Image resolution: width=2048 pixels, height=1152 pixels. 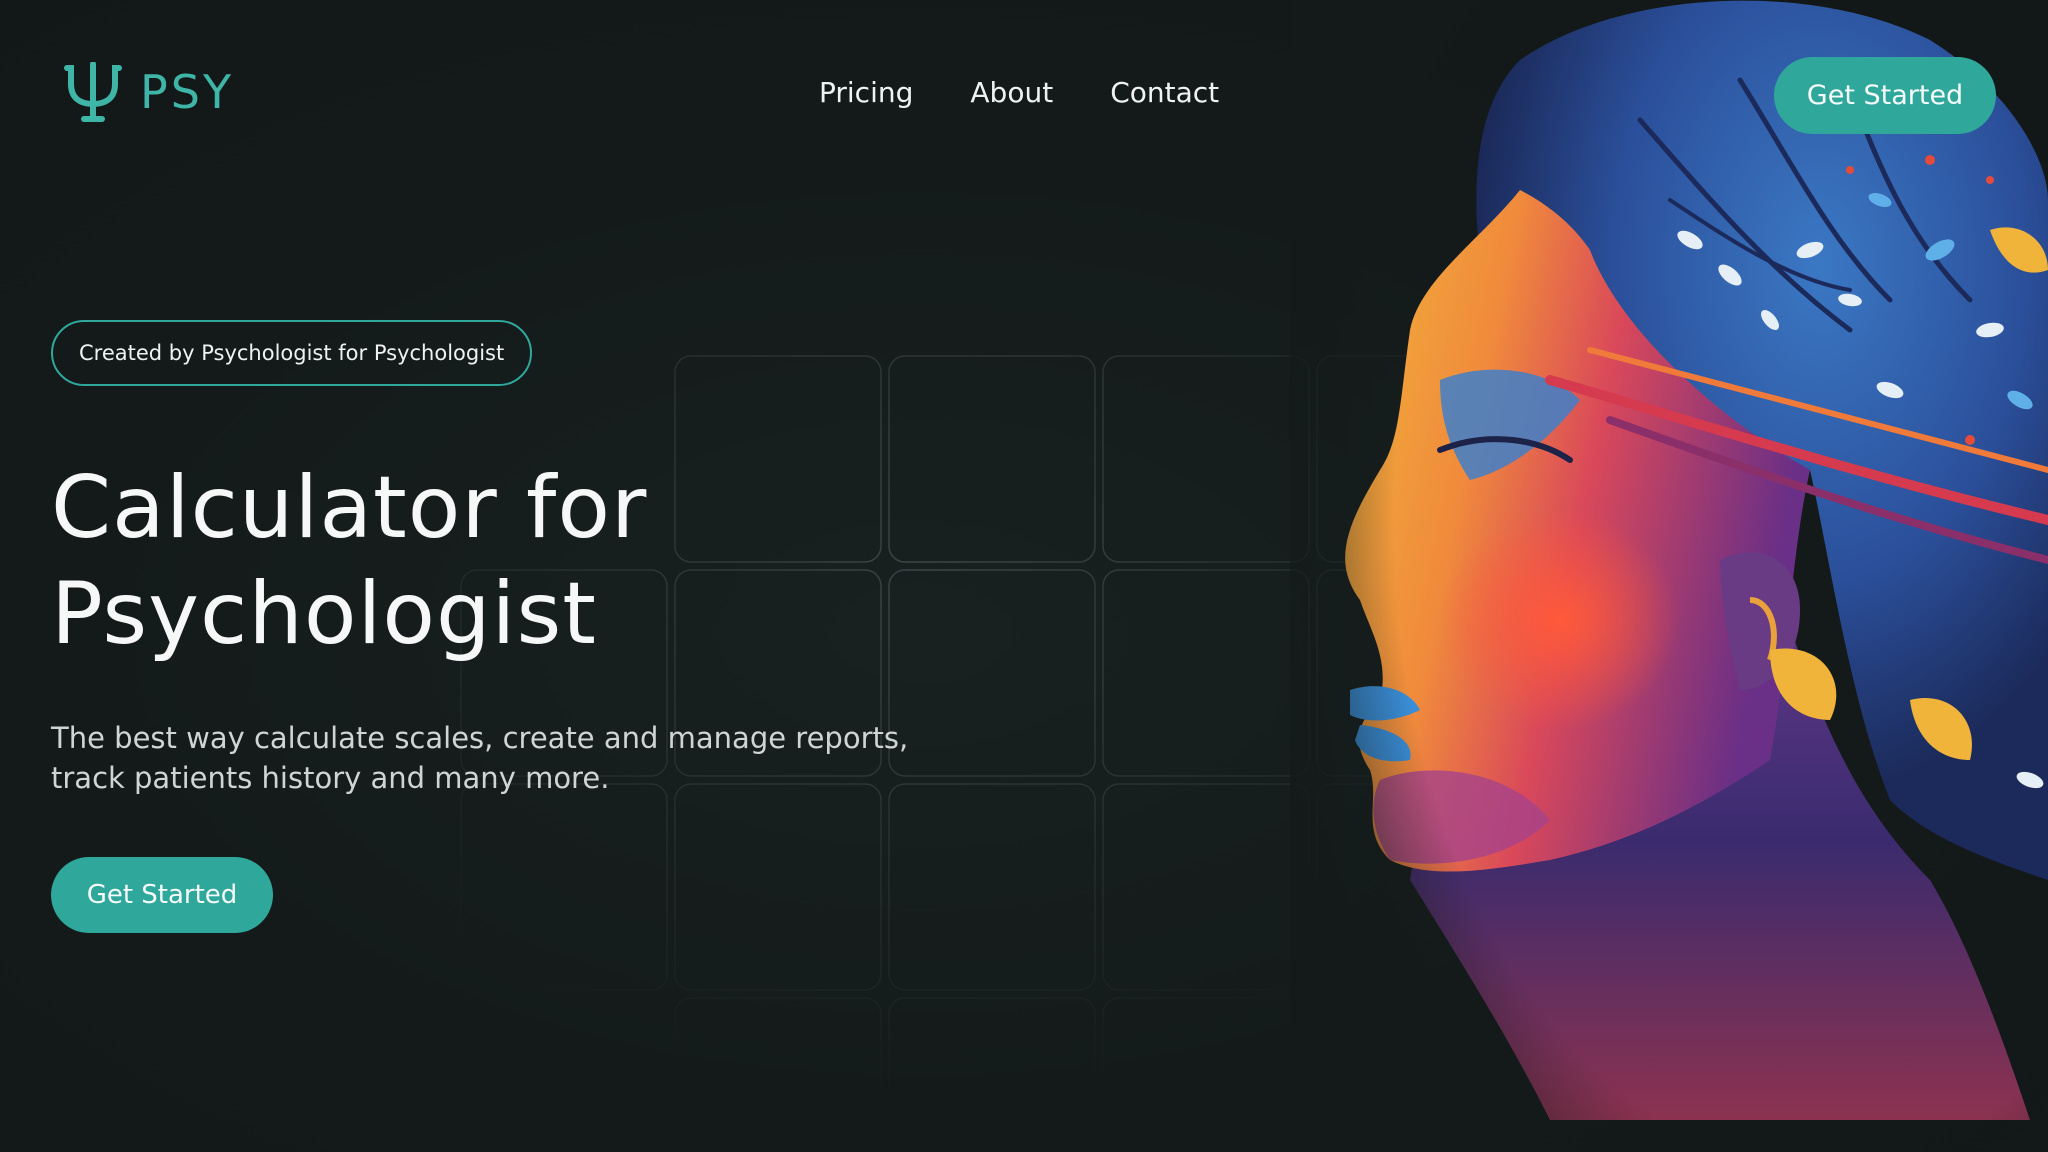 I want to click on brand-logo: PSY, so click(x=148, y=92).